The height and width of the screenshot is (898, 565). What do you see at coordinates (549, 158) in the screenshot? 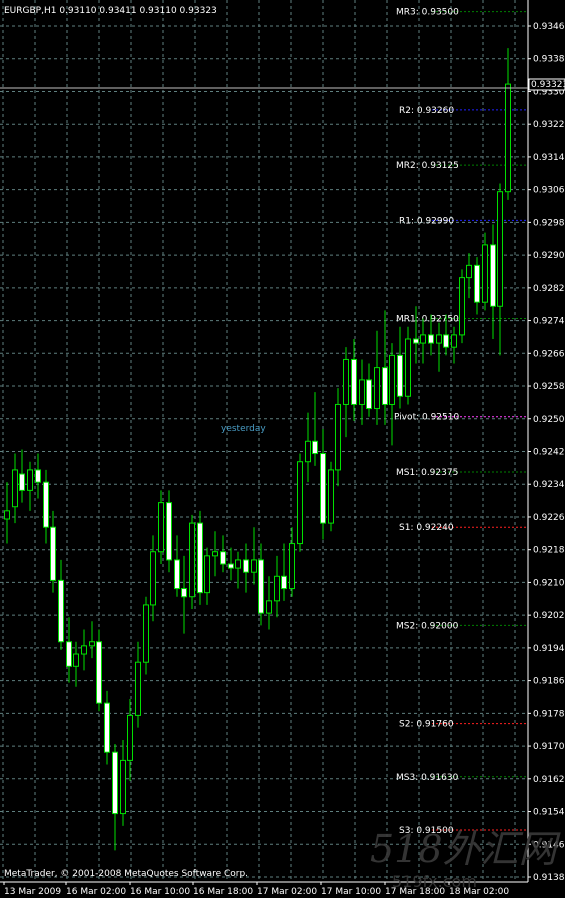
I see `price-tick-label: 0.93145` at bounding box center [549, 158].